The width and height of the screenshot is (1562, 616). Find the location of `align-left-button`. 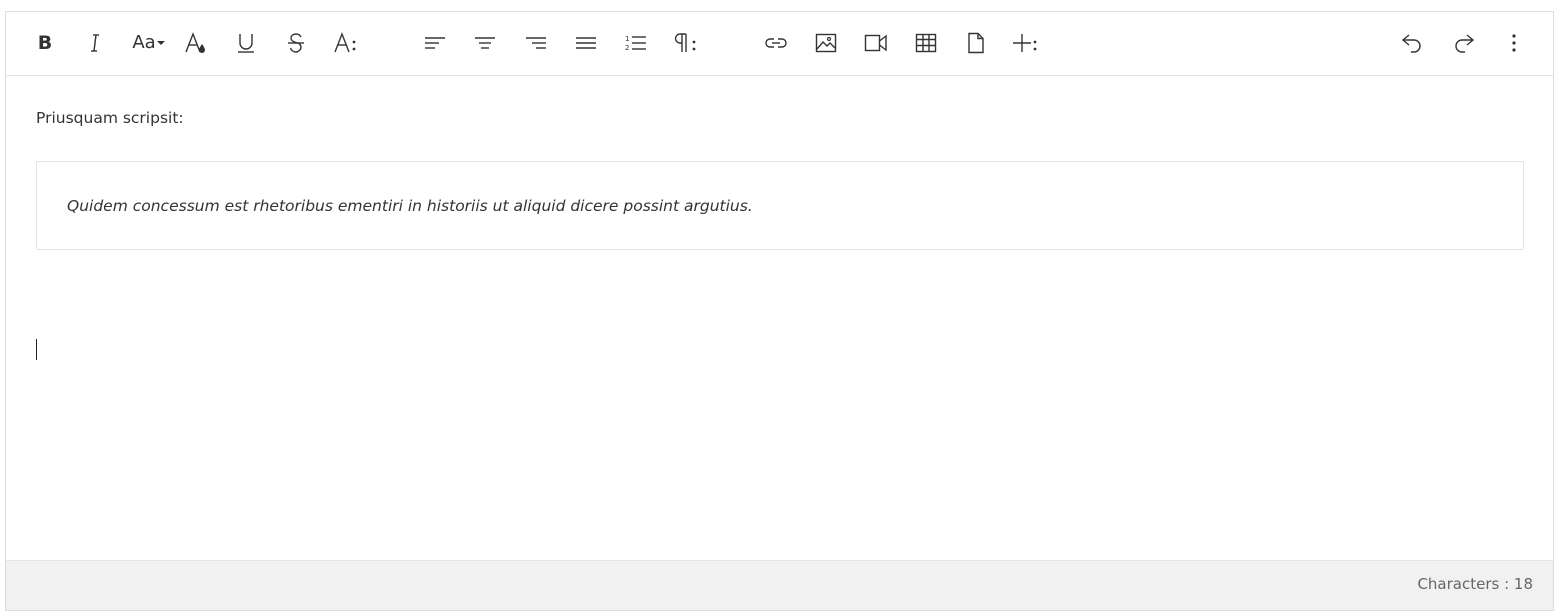

align-left-button is located at coordinates (435, 43).